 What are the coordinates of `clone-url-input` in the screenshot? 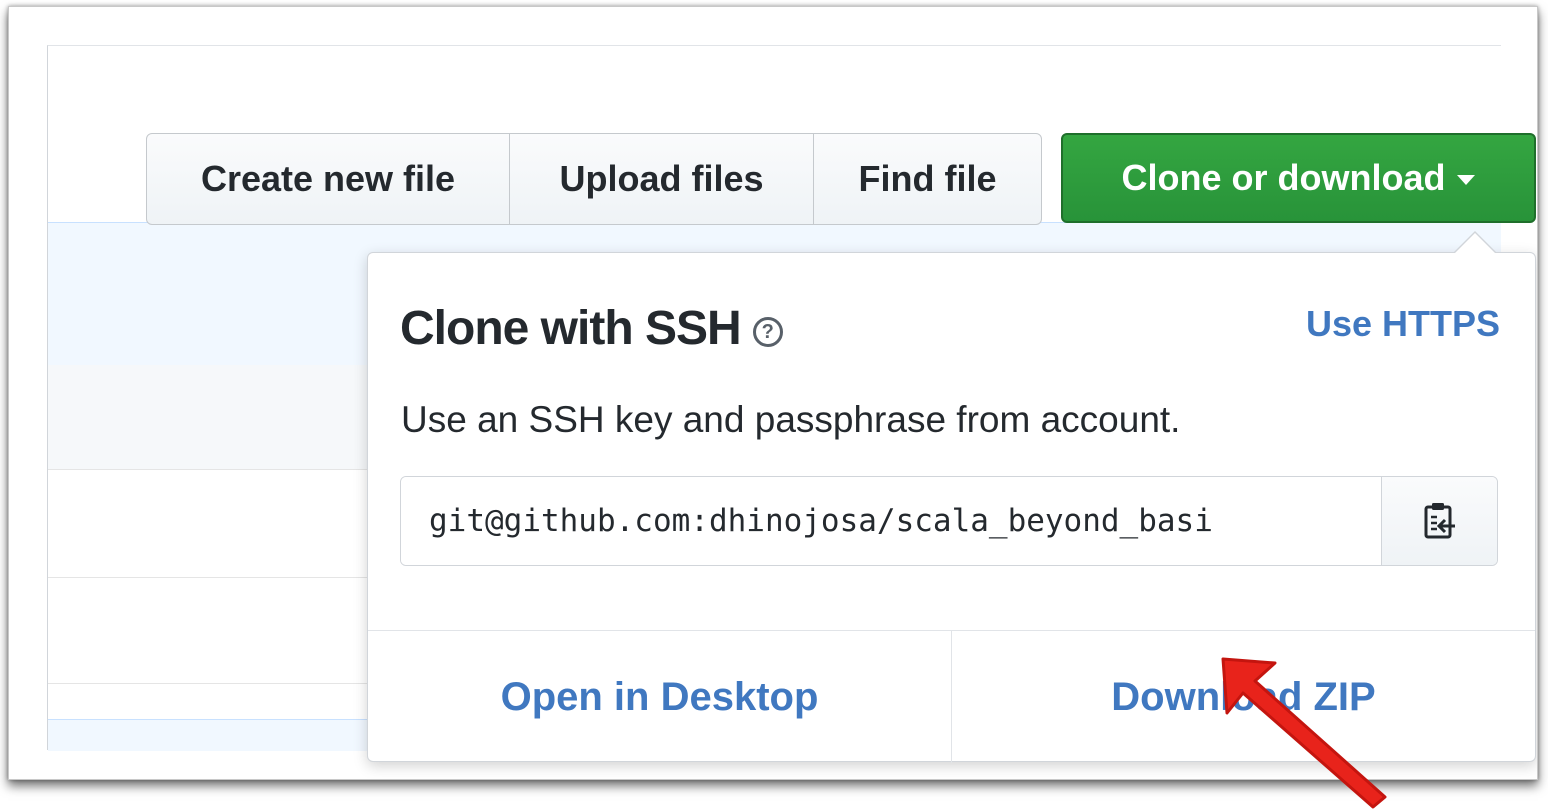 It's located at (891, 521).